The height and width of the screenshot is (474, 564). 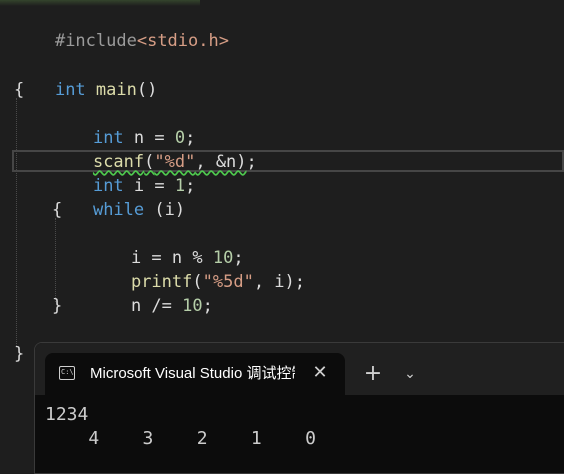 I want to click on close-icon: ✕, so click(x=320, y=373).